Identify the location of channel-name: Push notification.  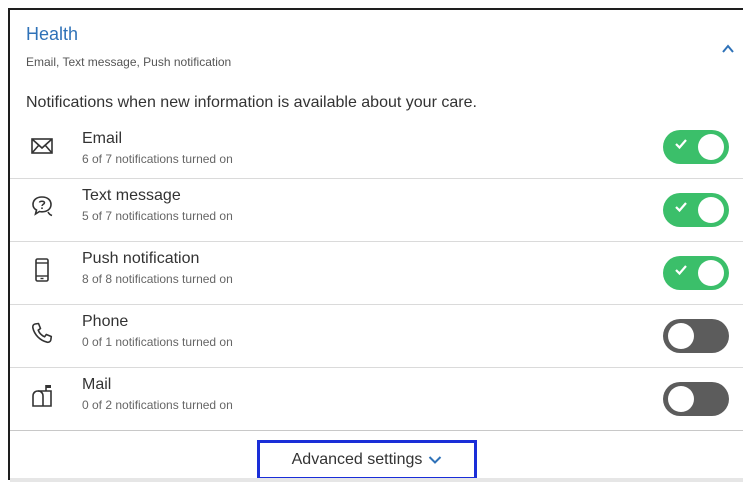
(141, 258).